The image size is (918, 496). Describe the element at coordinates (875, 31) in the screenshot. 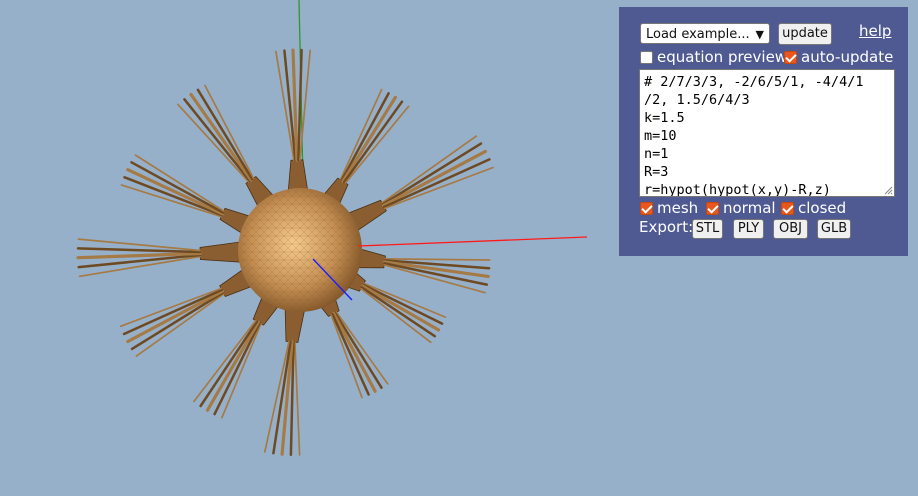

I see `help-link: help` at that location.